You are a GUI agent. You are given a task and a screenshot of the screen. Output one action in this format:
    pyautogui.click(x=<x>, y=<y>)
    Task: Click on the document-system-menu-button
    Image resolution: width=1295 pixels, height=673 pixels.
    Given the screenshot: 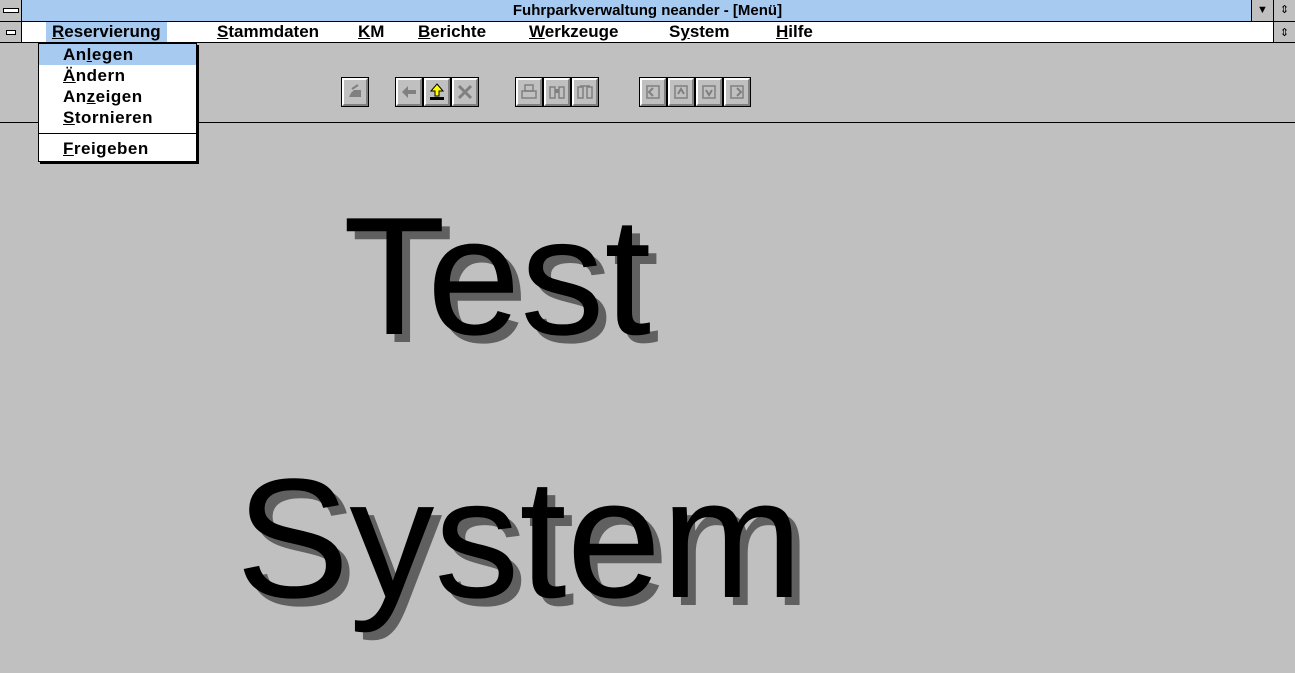 What is the action you would take?
    pyautogui.click(x=11, y=32)
    